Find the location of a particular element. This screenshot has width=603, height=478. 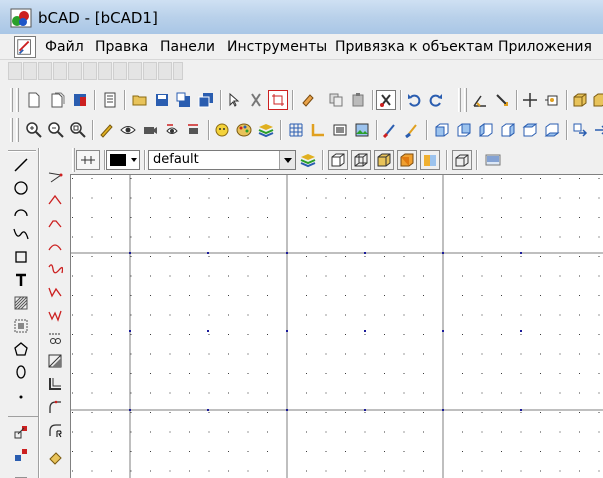

color-cube-button is located at coordinates (430, 160).